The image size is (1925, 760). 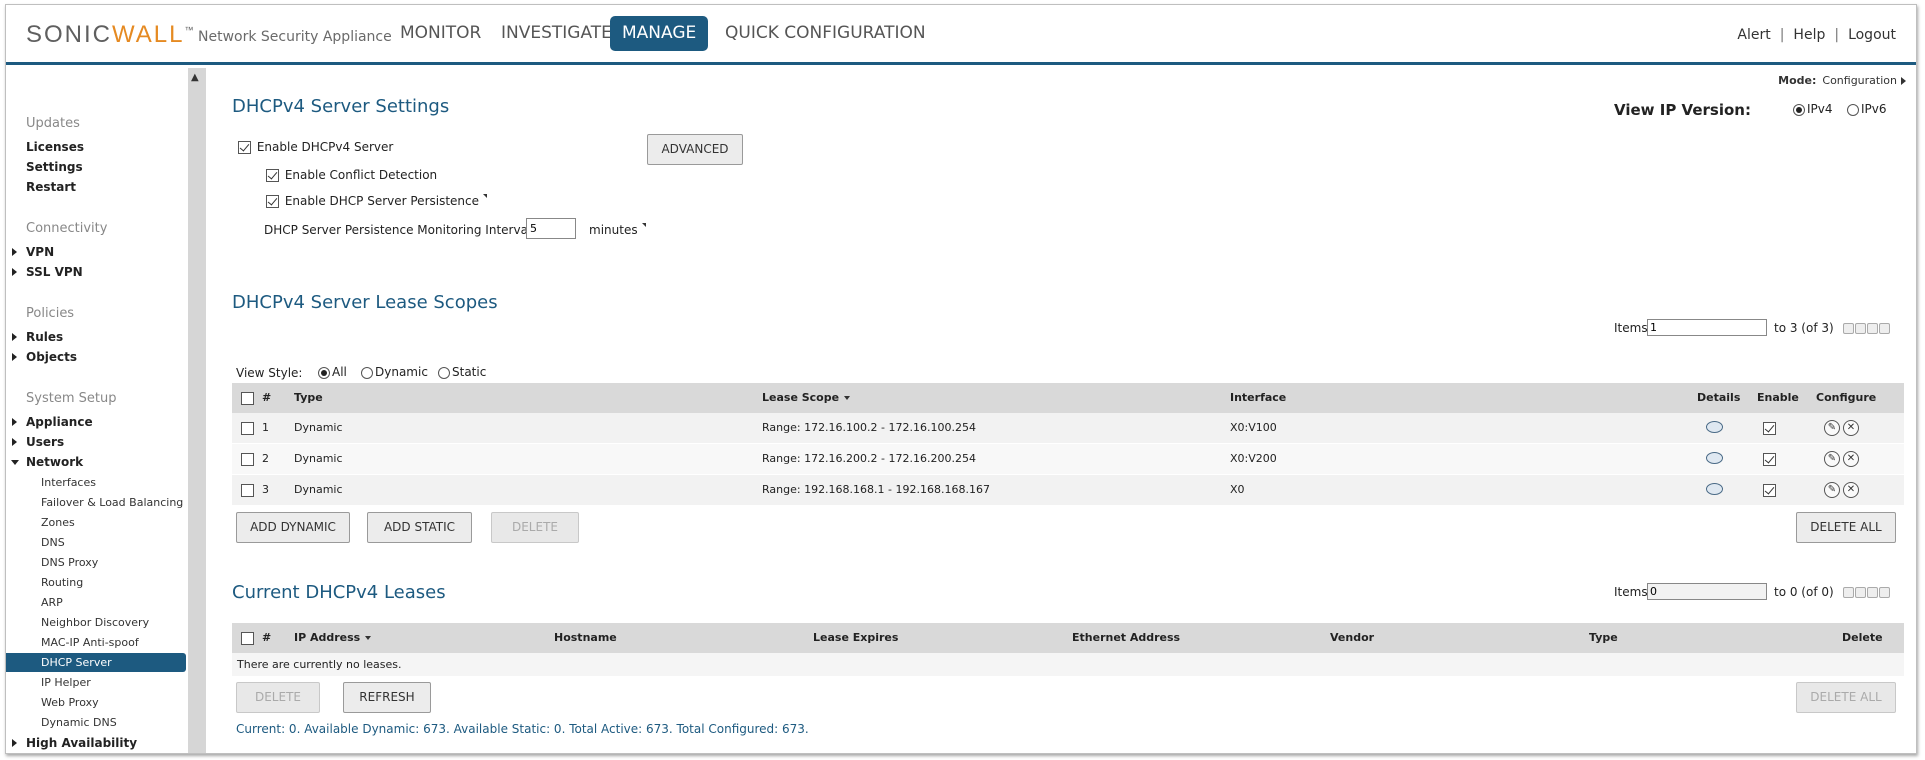 I want to click on app-name: Network Security Appliance, so click(x=295, y=37).